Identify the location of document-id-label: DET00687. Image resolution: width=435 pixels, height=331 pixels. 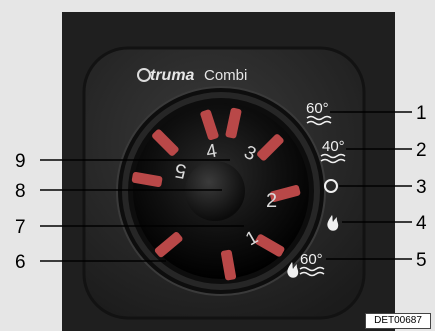
(398, 321).